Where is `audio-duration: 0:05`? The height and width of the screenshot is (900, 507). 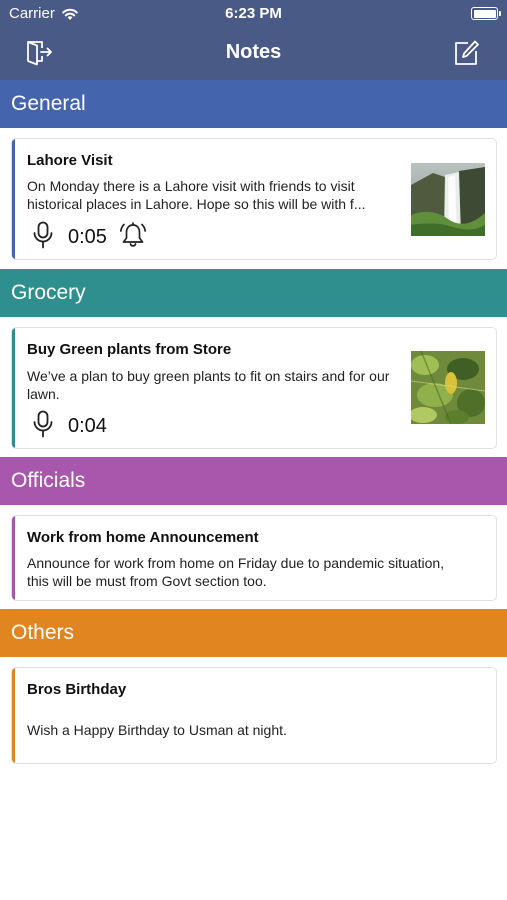
audio-duration: 0:05 is located at coordinates (87, 237).